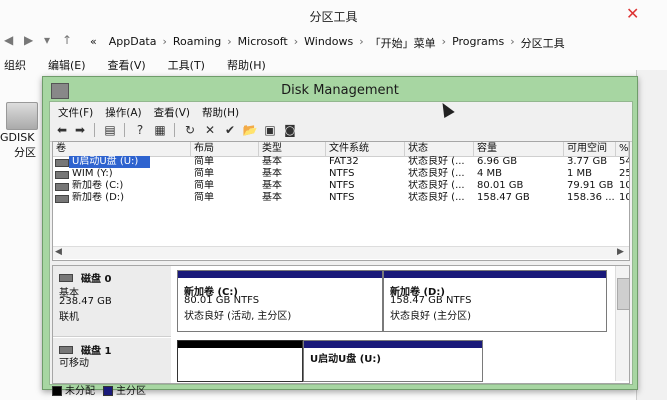 This screenshot has width=667, height=400. Describe the element at coordinates (290, 130) in the screenshot. I see `map-drive-icon: ◙` at that location.